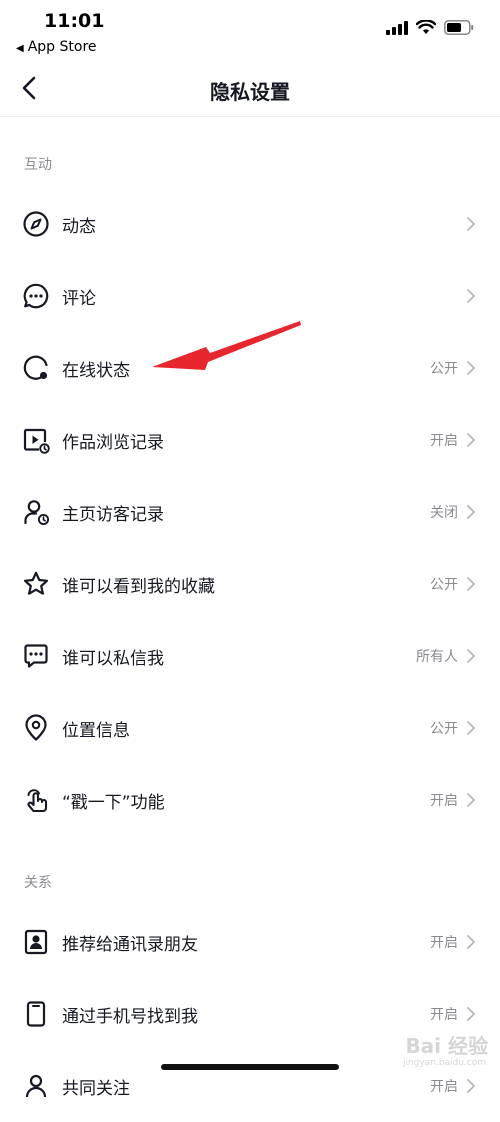  What do you see at coordinates (250, 512) in the screenshot?
I see `row-visitor-history: 主页访客记录 关闭` at bounding box center [250, 512].